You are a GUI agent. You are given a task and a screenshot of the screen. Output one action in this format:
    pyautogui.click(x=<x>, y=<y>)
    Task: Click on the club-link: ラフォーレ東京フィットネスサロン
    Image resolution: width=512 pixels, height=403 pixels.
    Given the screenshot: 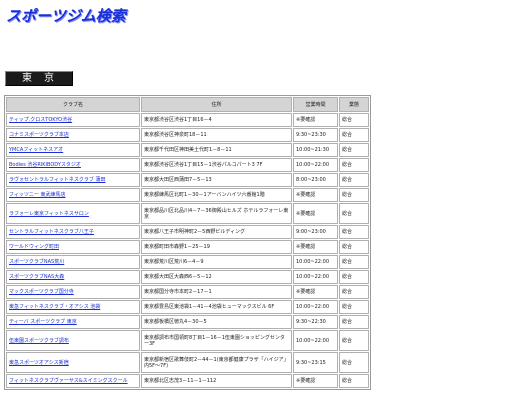 What is the action you would take?
    pyautogui.click(x=49, y=214)
    